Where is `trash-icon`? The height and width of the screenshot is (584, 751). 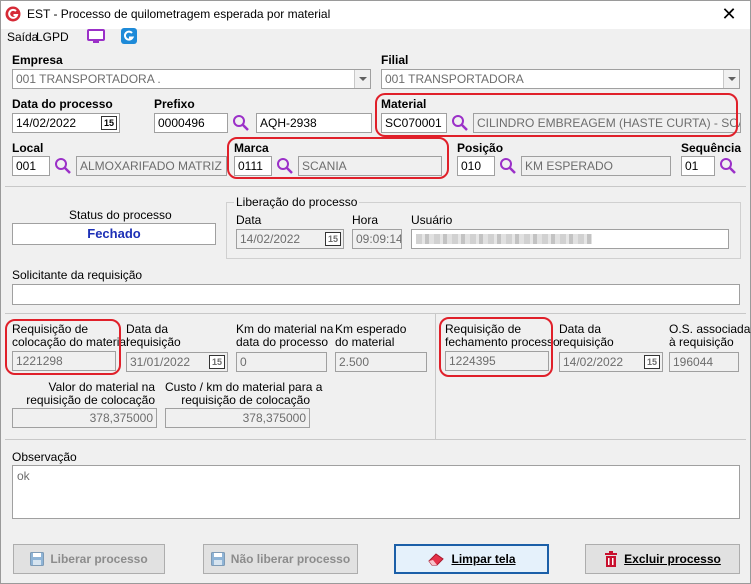 trash-icon is located at coordinates (611, 559).